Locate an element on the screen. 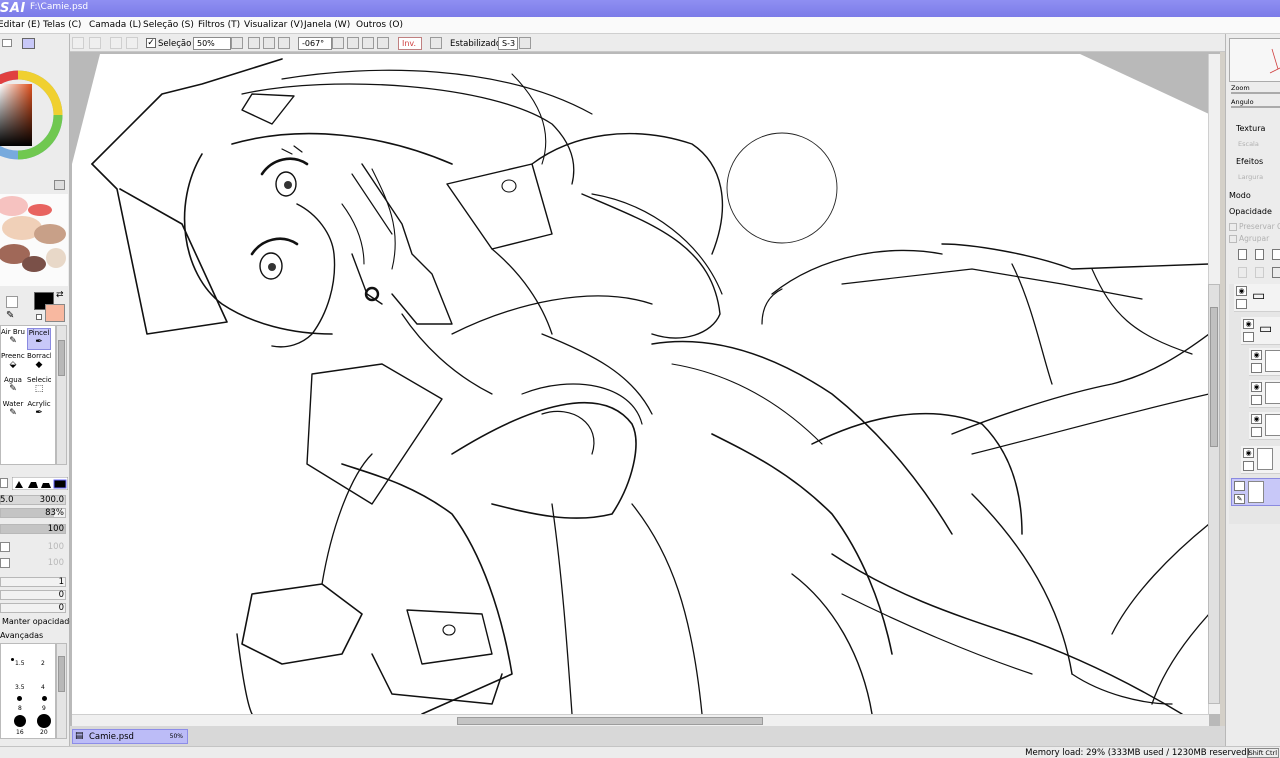 This screenshot has width=1280, height=758. color-scratchpad is located at coordinates (34, 240).